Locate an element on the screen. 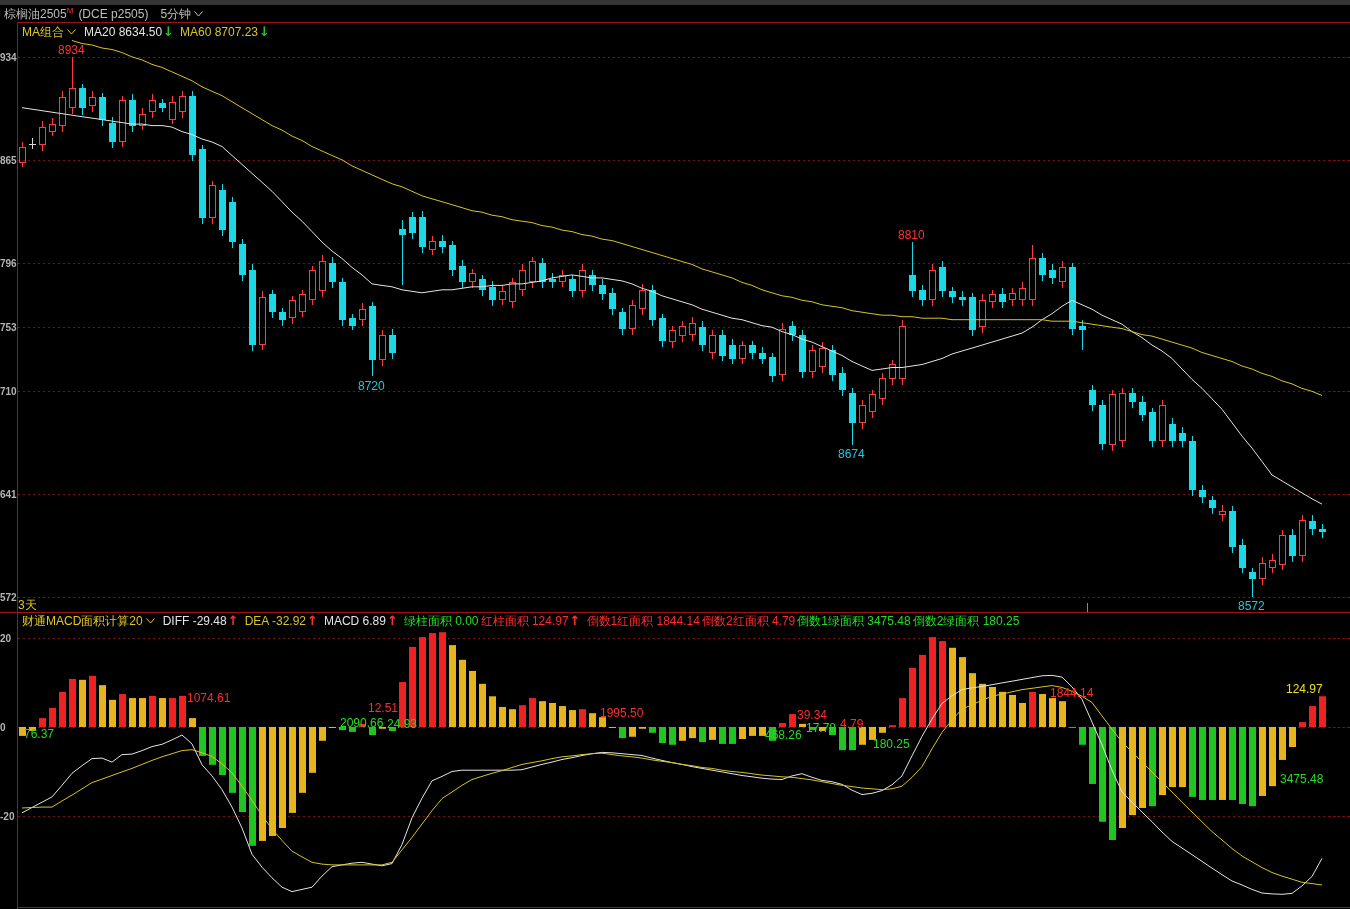  price-axis-label: 934 is located at coordinates (8, 57).